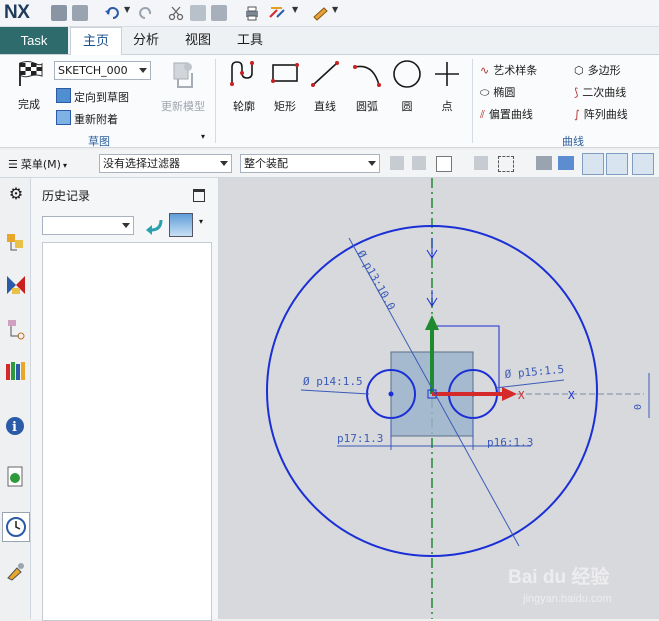 Image resolution: width=659 pixels, height=621 pixels. Describe the element at coordinates (375, 280) in the screenshot. I see `dimension-p13: Ø p13:10.0` at that location.